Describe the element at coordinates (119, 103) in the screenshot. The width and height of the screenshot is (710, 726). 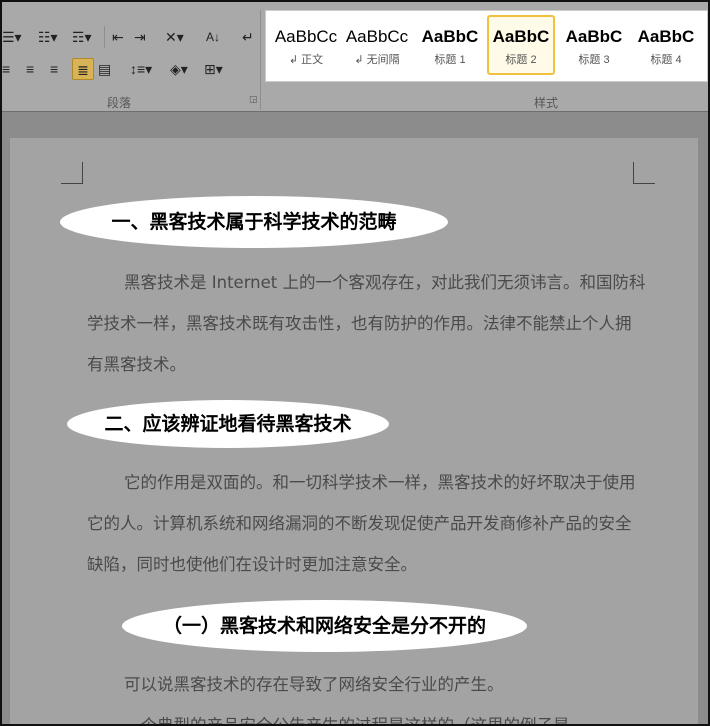
I see `paragraph-group-label: 段落` at that location.